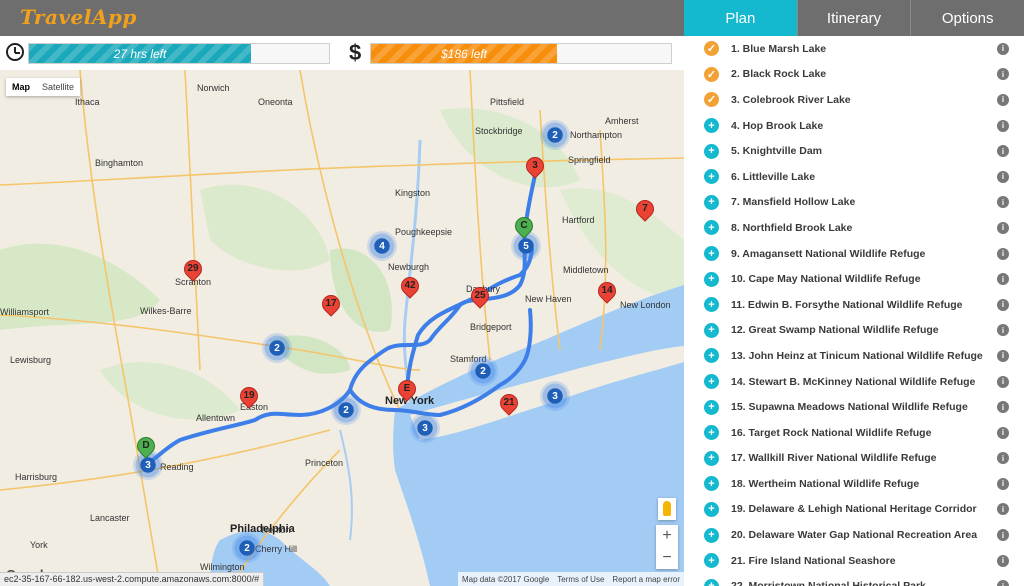  I want to click on list-item: +10. Cape May National Wildlife Refuge i, so click(854, 279).